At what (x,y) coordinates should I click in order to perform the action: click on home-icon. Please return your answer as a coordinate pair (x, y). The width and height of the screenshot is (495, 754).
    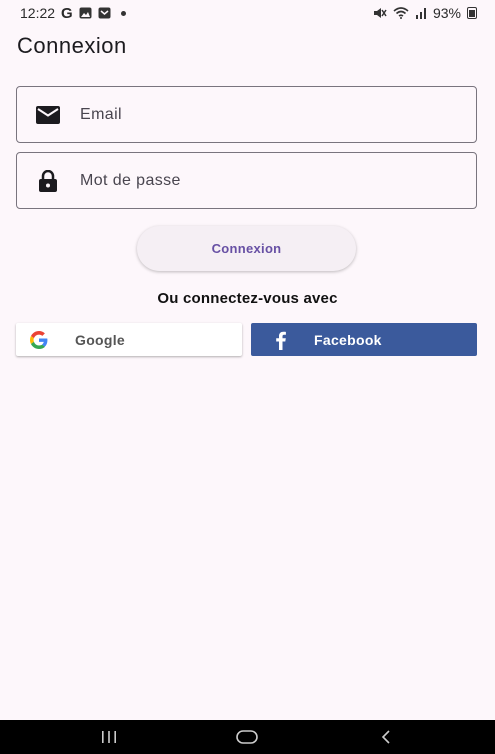
    Looking at the image, I should click on (247, 737).